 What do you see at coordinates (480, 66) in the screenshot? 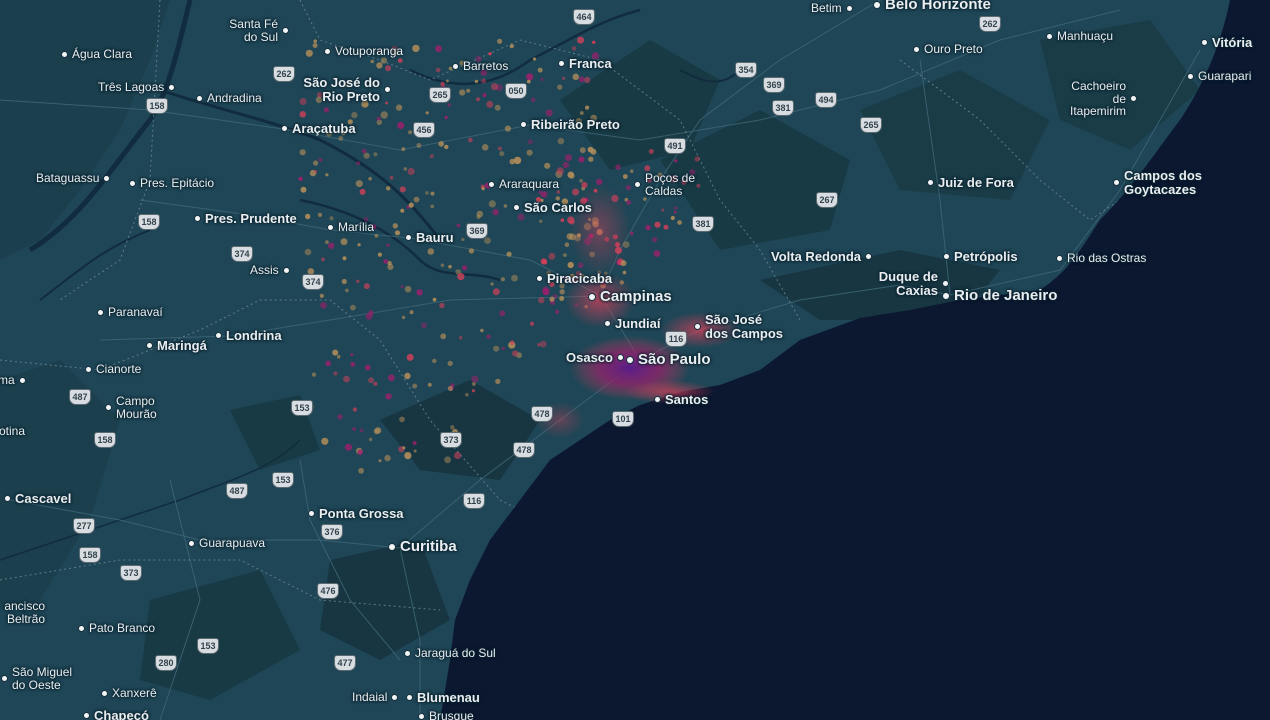
I see `city-marker: Barretos` at bounding box center [480, 66].